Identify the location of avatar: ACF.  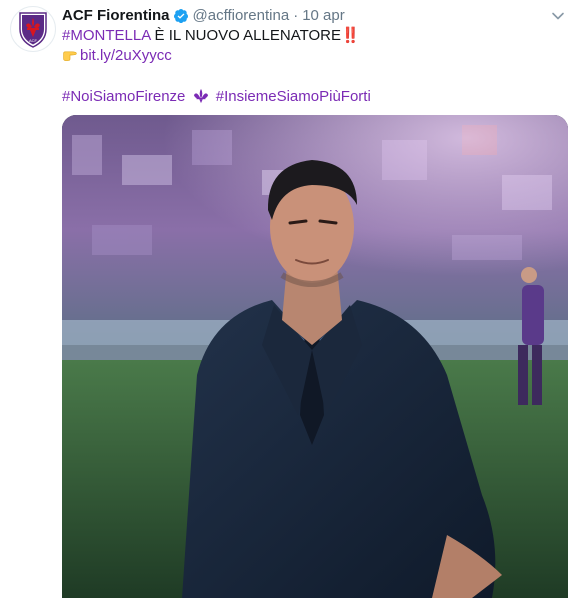
(33, 29).